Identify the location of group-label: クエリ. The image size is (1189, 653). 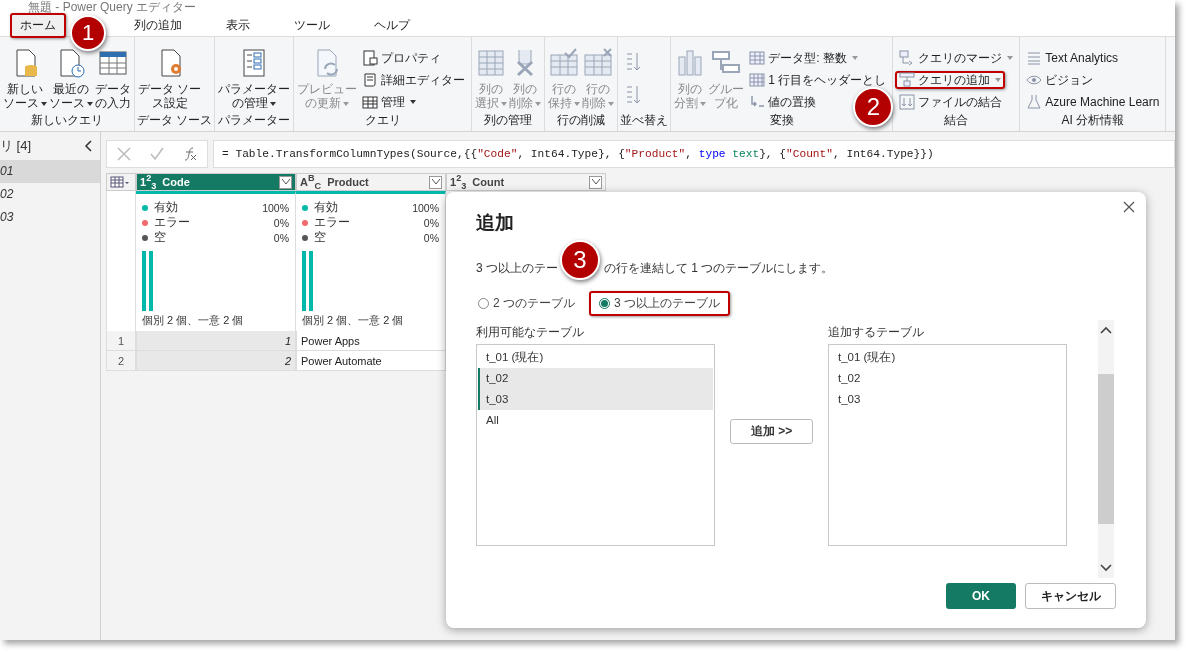
(382, 120).